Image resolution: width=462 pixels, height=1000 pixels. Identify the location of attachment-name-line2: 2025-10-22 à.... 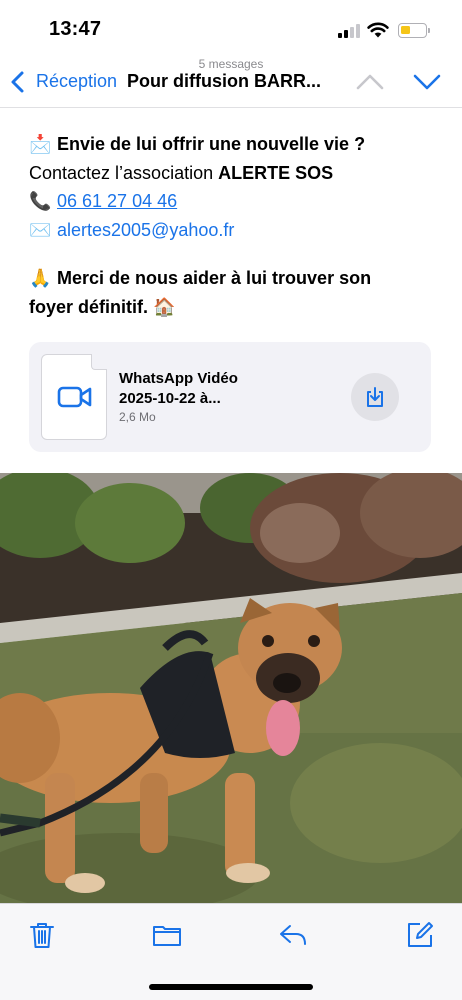
(170, 398).